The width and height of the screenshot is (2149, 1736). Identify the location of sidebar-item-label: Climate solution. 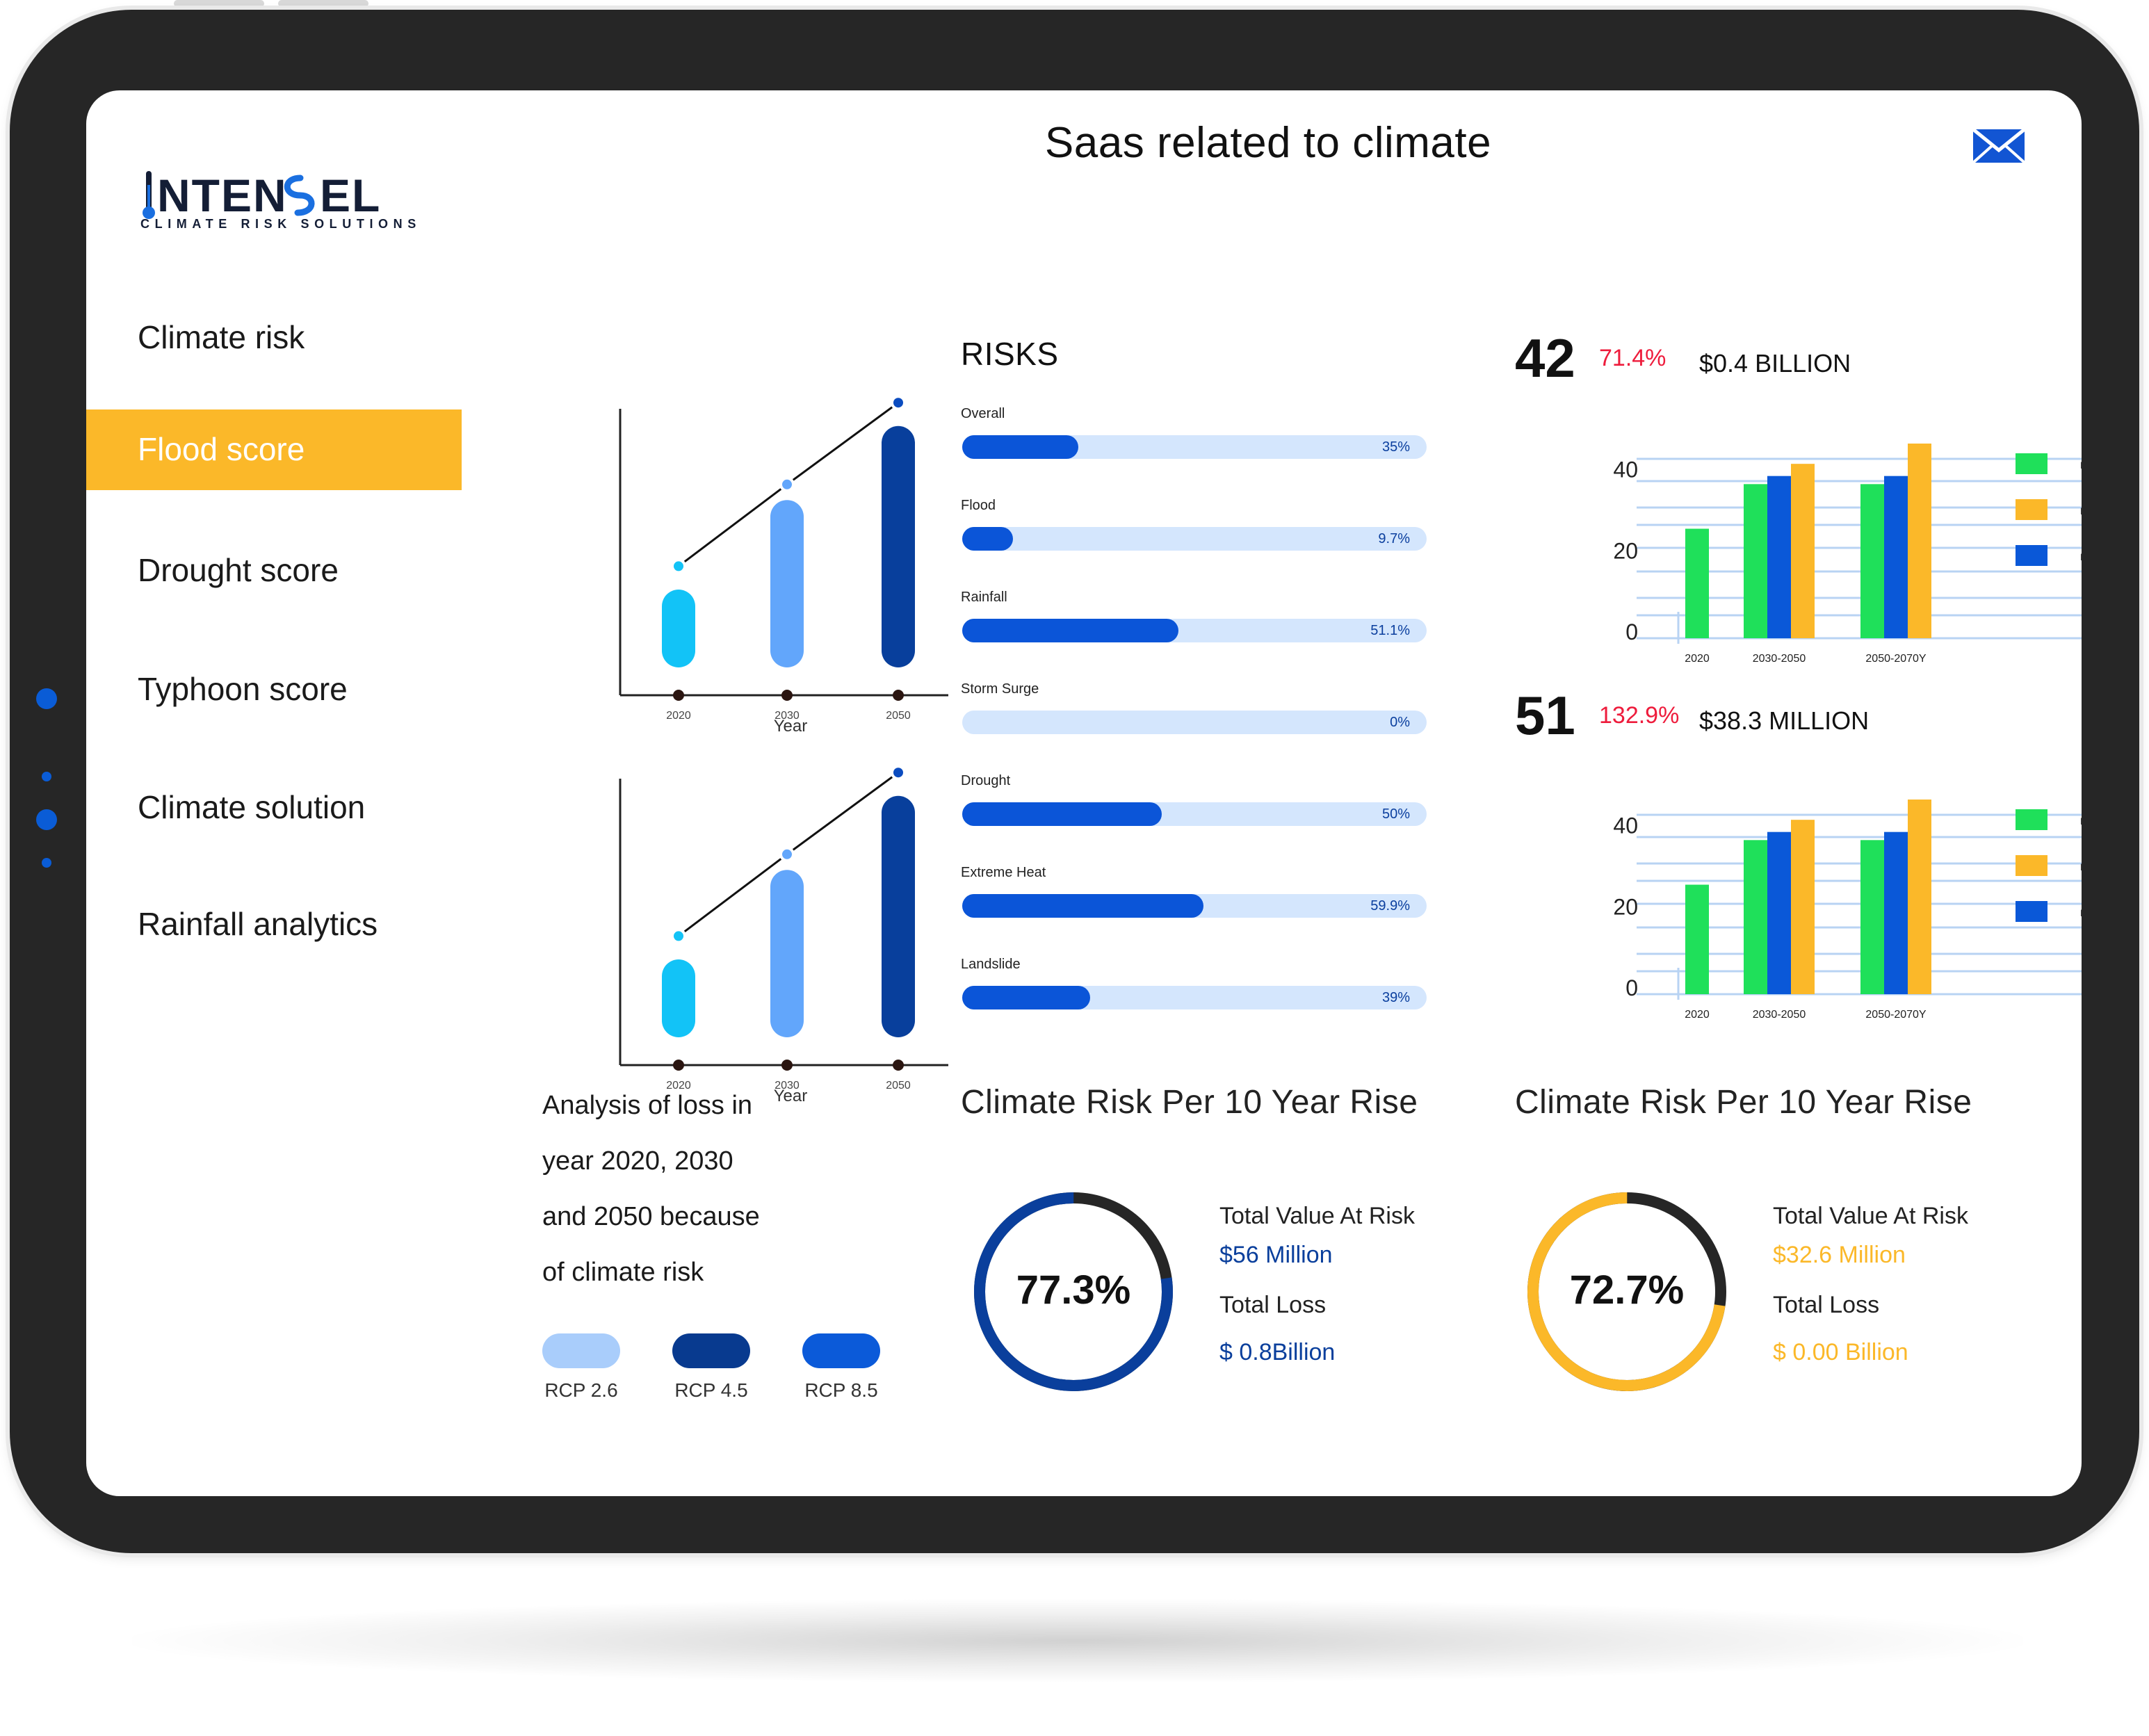
(252, 807).